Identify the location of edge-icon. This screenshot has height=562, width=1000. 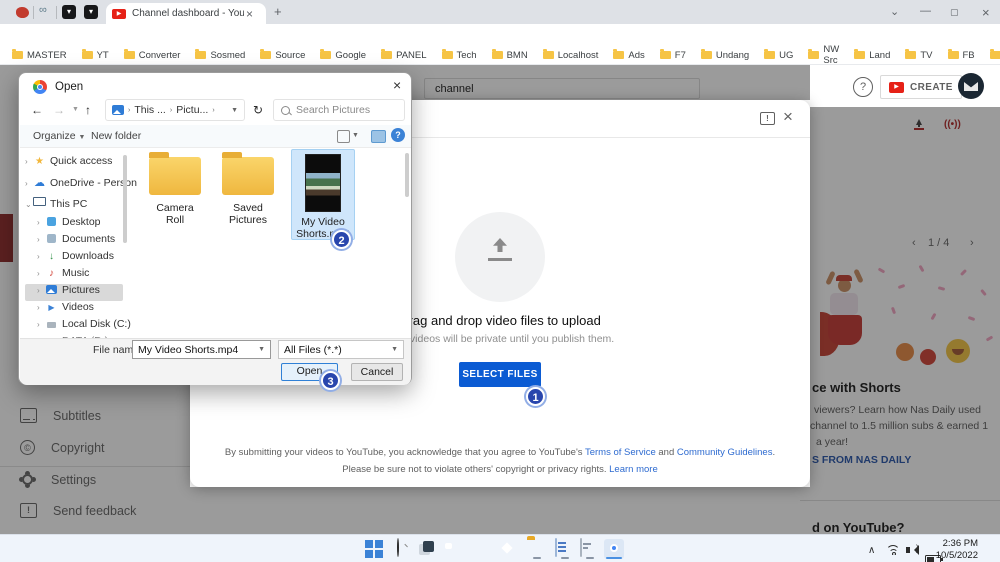
(478, 549).